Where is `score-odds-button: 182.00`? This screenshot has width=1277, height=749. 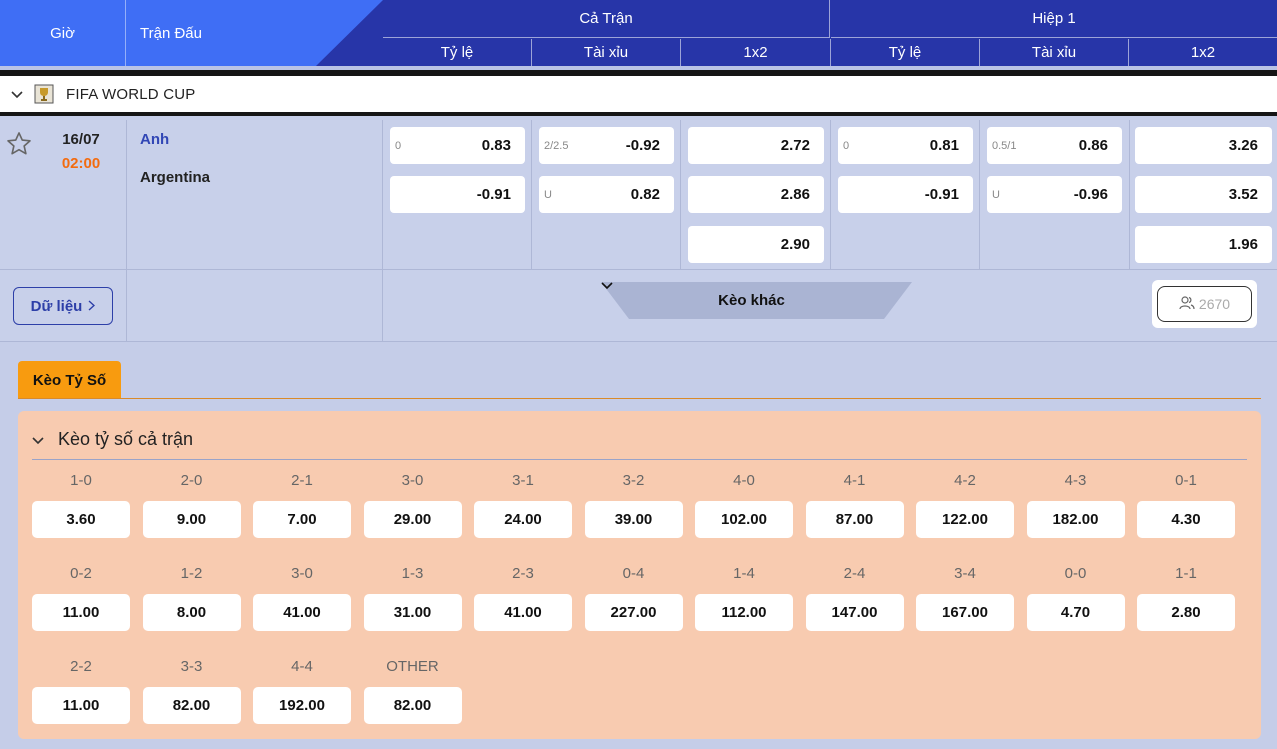
score-odds-button: 182.00 is located at coordinates (1075, 519).